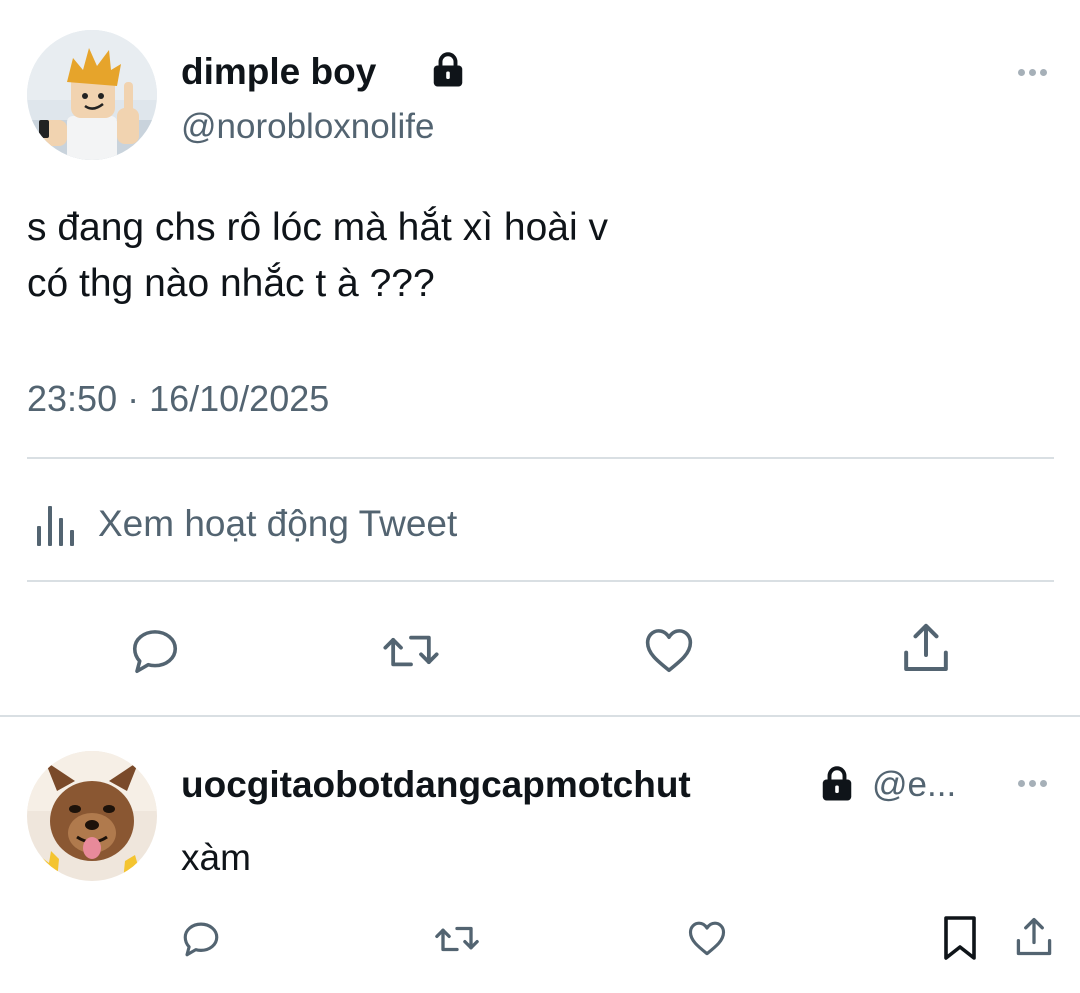 Image resolution: width=1080 pixels, height=993 pixels. Describe the element at coordinates (55, 526) in the screenshot. I see `analytics-icon` at that location.